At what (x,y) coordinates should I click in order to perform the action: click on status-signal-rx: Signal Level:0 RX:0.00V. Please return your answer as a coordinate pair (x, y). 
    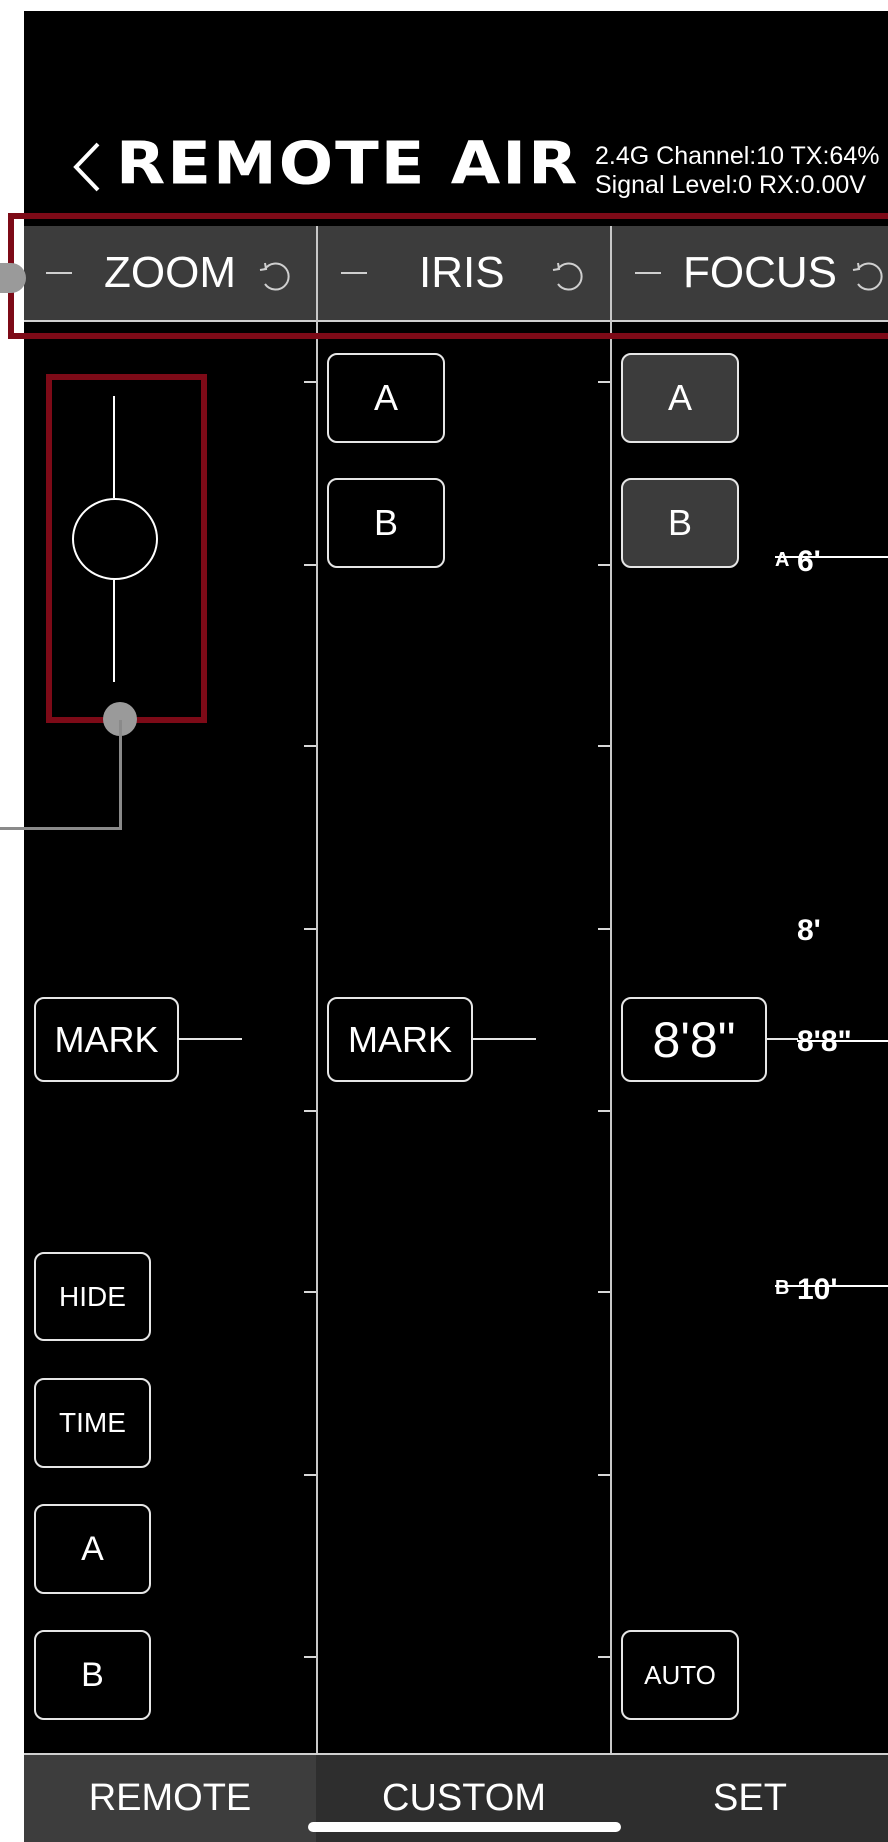
    Looking at the image, I should click on (731, 185).